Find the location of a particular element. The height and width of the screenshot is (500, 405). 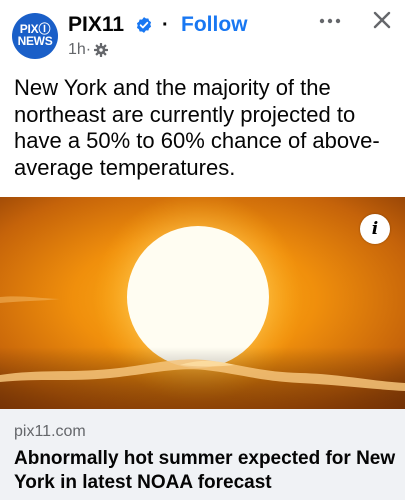

pix11-news-logo: PIXⒾ NEWS is located at coordinates (35, 36).